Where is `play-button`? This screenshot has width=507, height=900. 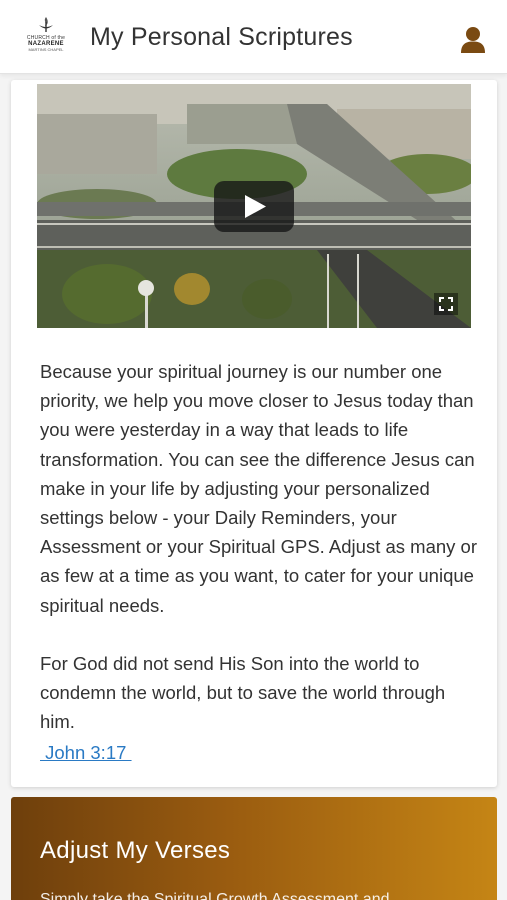 play-button is located at coordinates (254, 206).